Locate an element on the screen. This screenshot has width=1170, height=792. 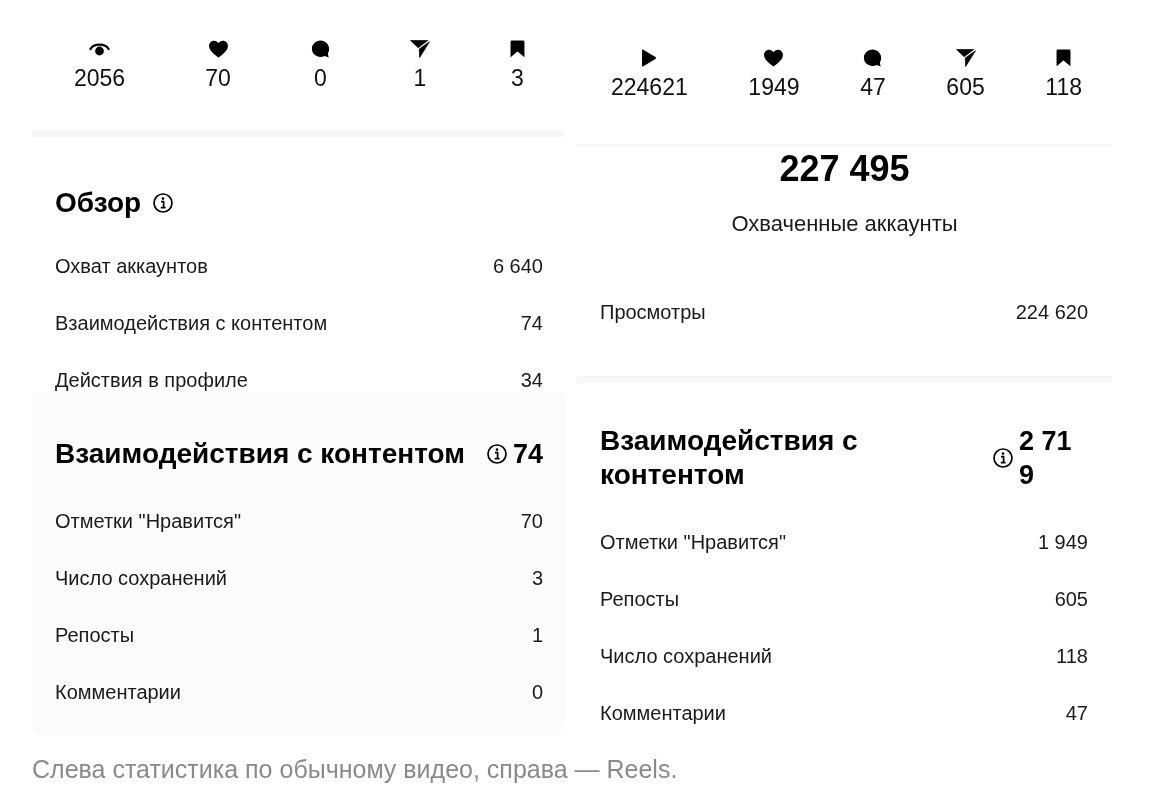
stat-value: 0 is located at coordinates (320, 78).